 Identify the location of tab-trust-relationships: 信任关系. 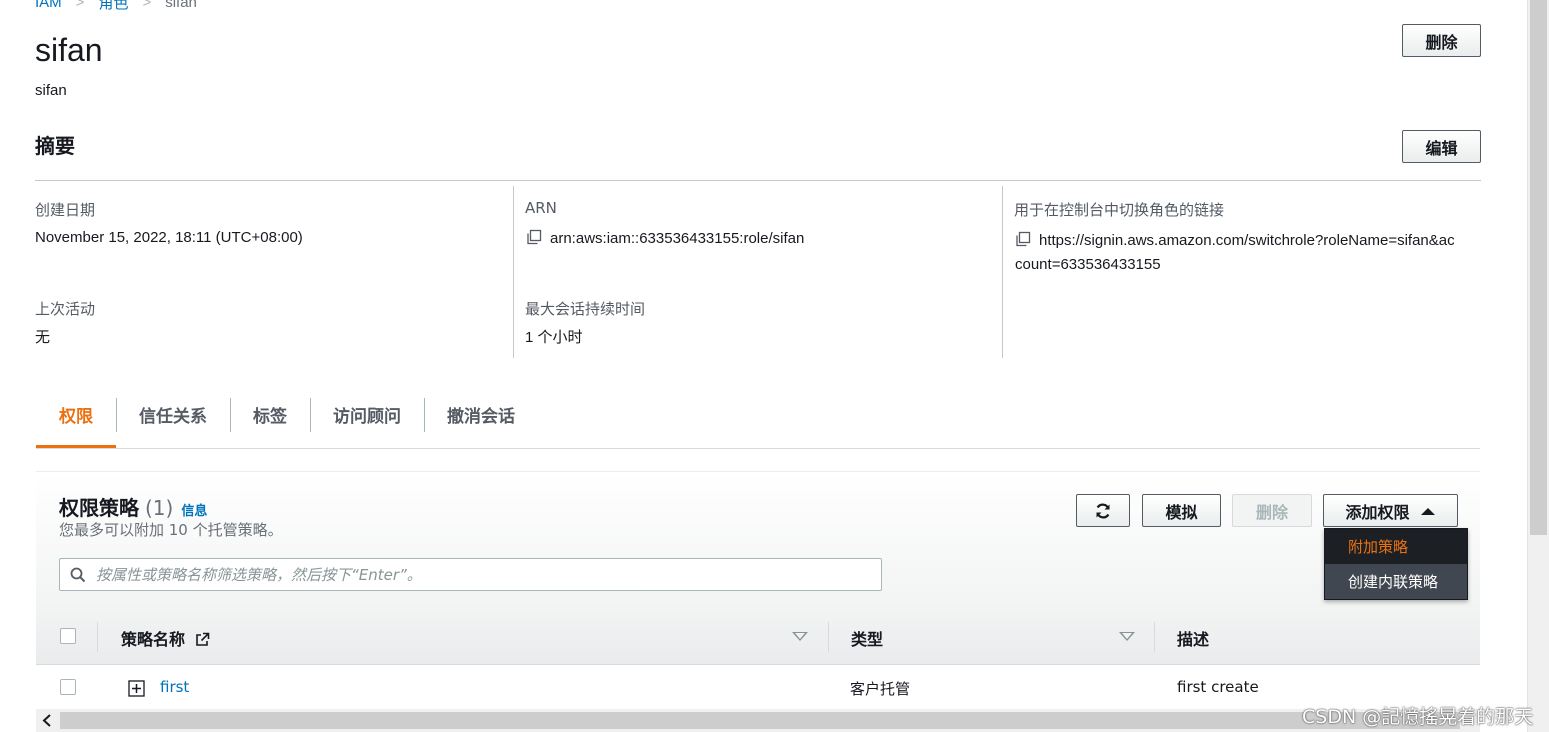
(173, 414).